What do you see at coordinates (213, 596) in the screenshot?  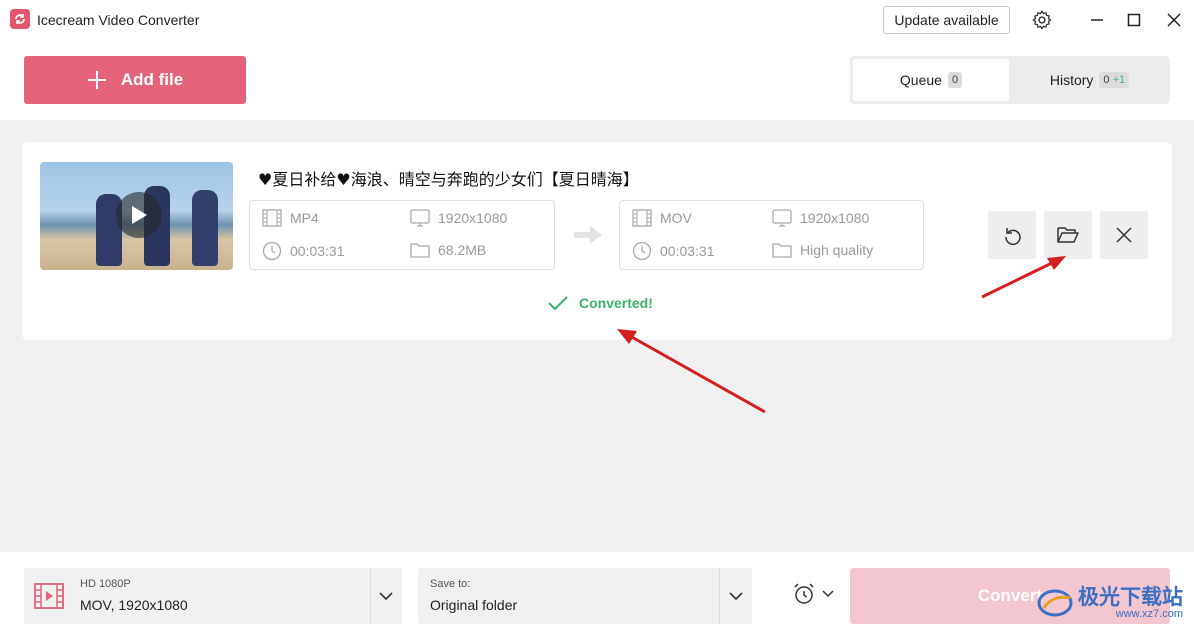 I see `output-format-selector: HD 1080P MOV, 1920x1080` at bounding box center [213, 596].